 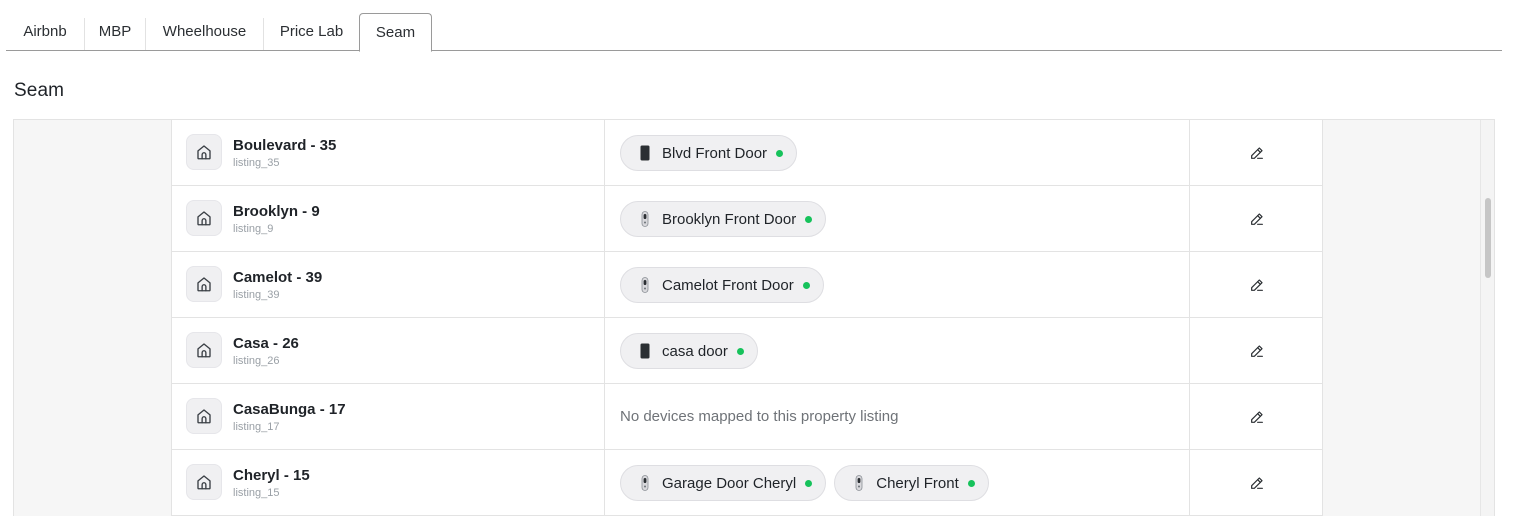 What do you see at coordinates (256, 493) in the screenshot?
I see `listing-id: listing_15` at bounding box center [256, 493].